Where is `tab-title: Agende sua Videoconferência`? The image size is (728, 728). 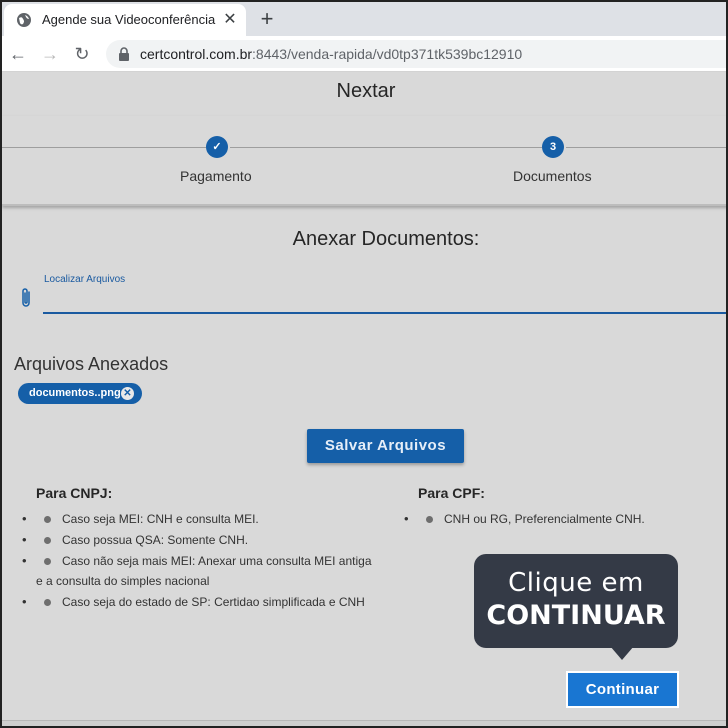
tab-title: Agende sua Videoconferência is located at coordinates (129, 19).